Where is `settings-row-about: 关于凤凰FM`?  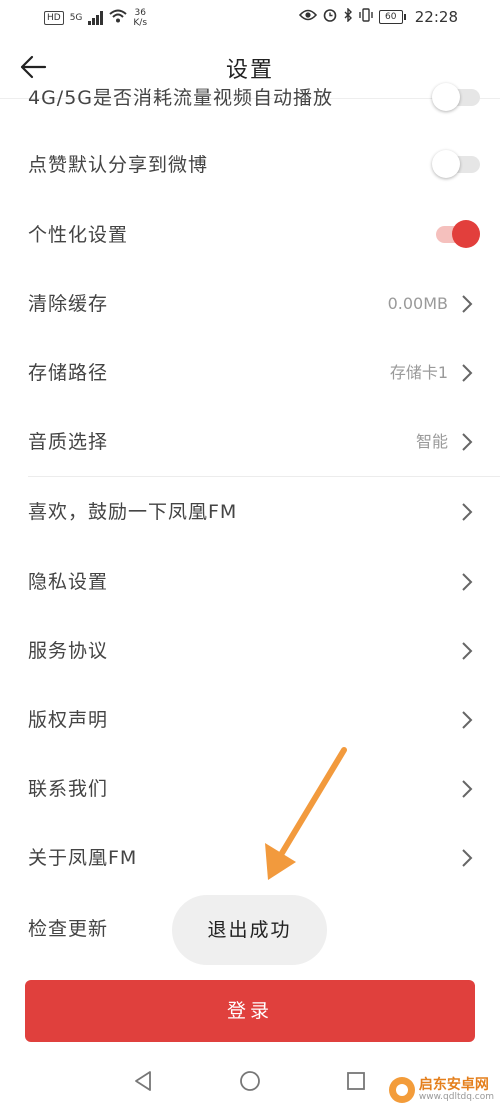
settings-row-about: 关于凤凰FM is located at coordinates (250, 858).